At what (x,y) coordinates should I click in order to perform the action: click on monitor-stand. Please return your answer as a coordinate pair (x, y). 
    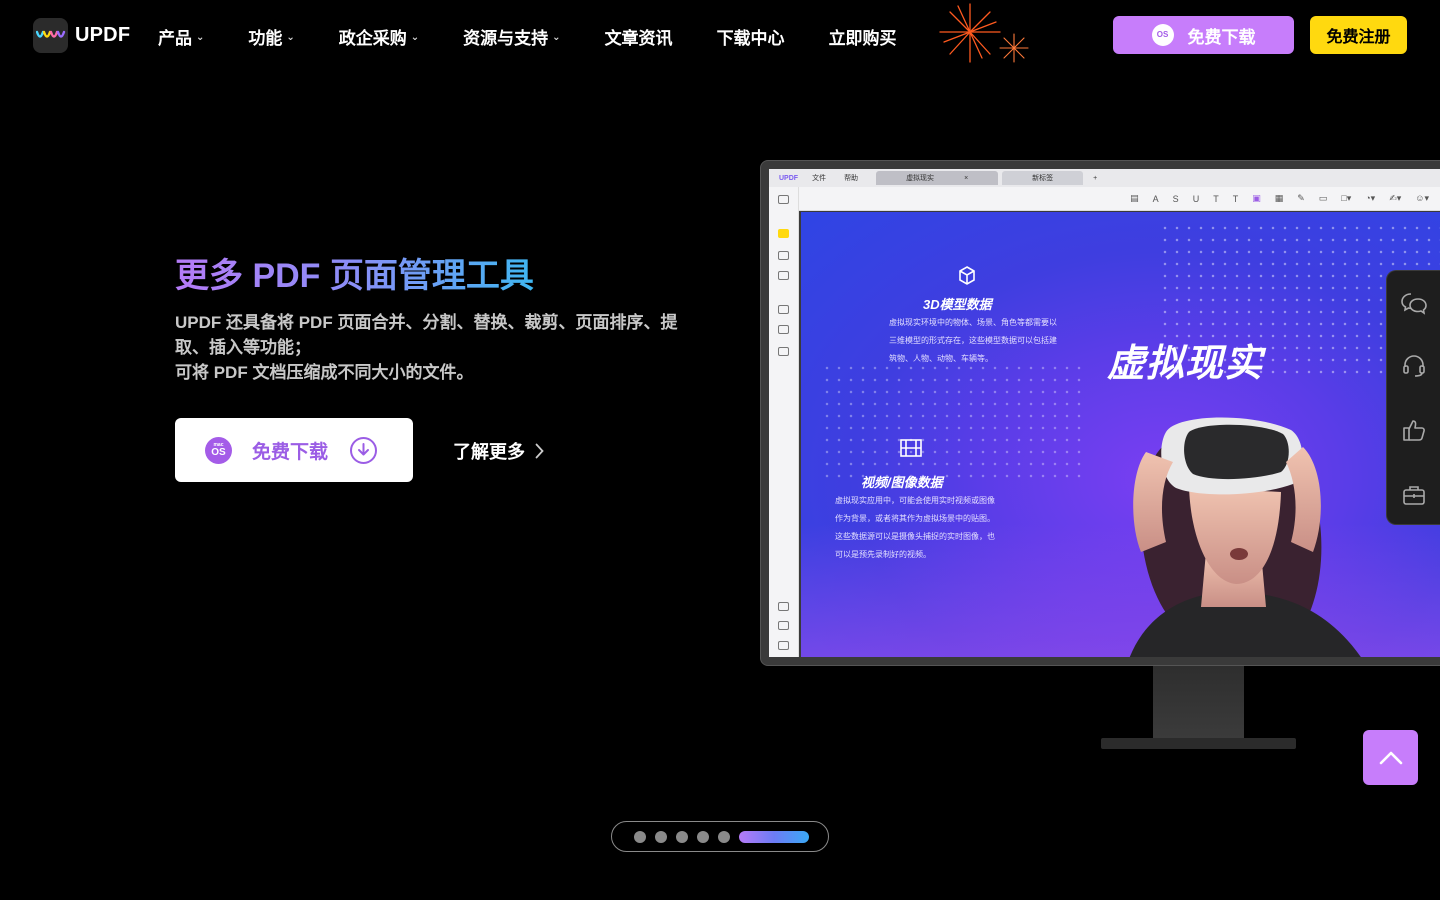
    Looking at the image, I should click on (1198, 702).